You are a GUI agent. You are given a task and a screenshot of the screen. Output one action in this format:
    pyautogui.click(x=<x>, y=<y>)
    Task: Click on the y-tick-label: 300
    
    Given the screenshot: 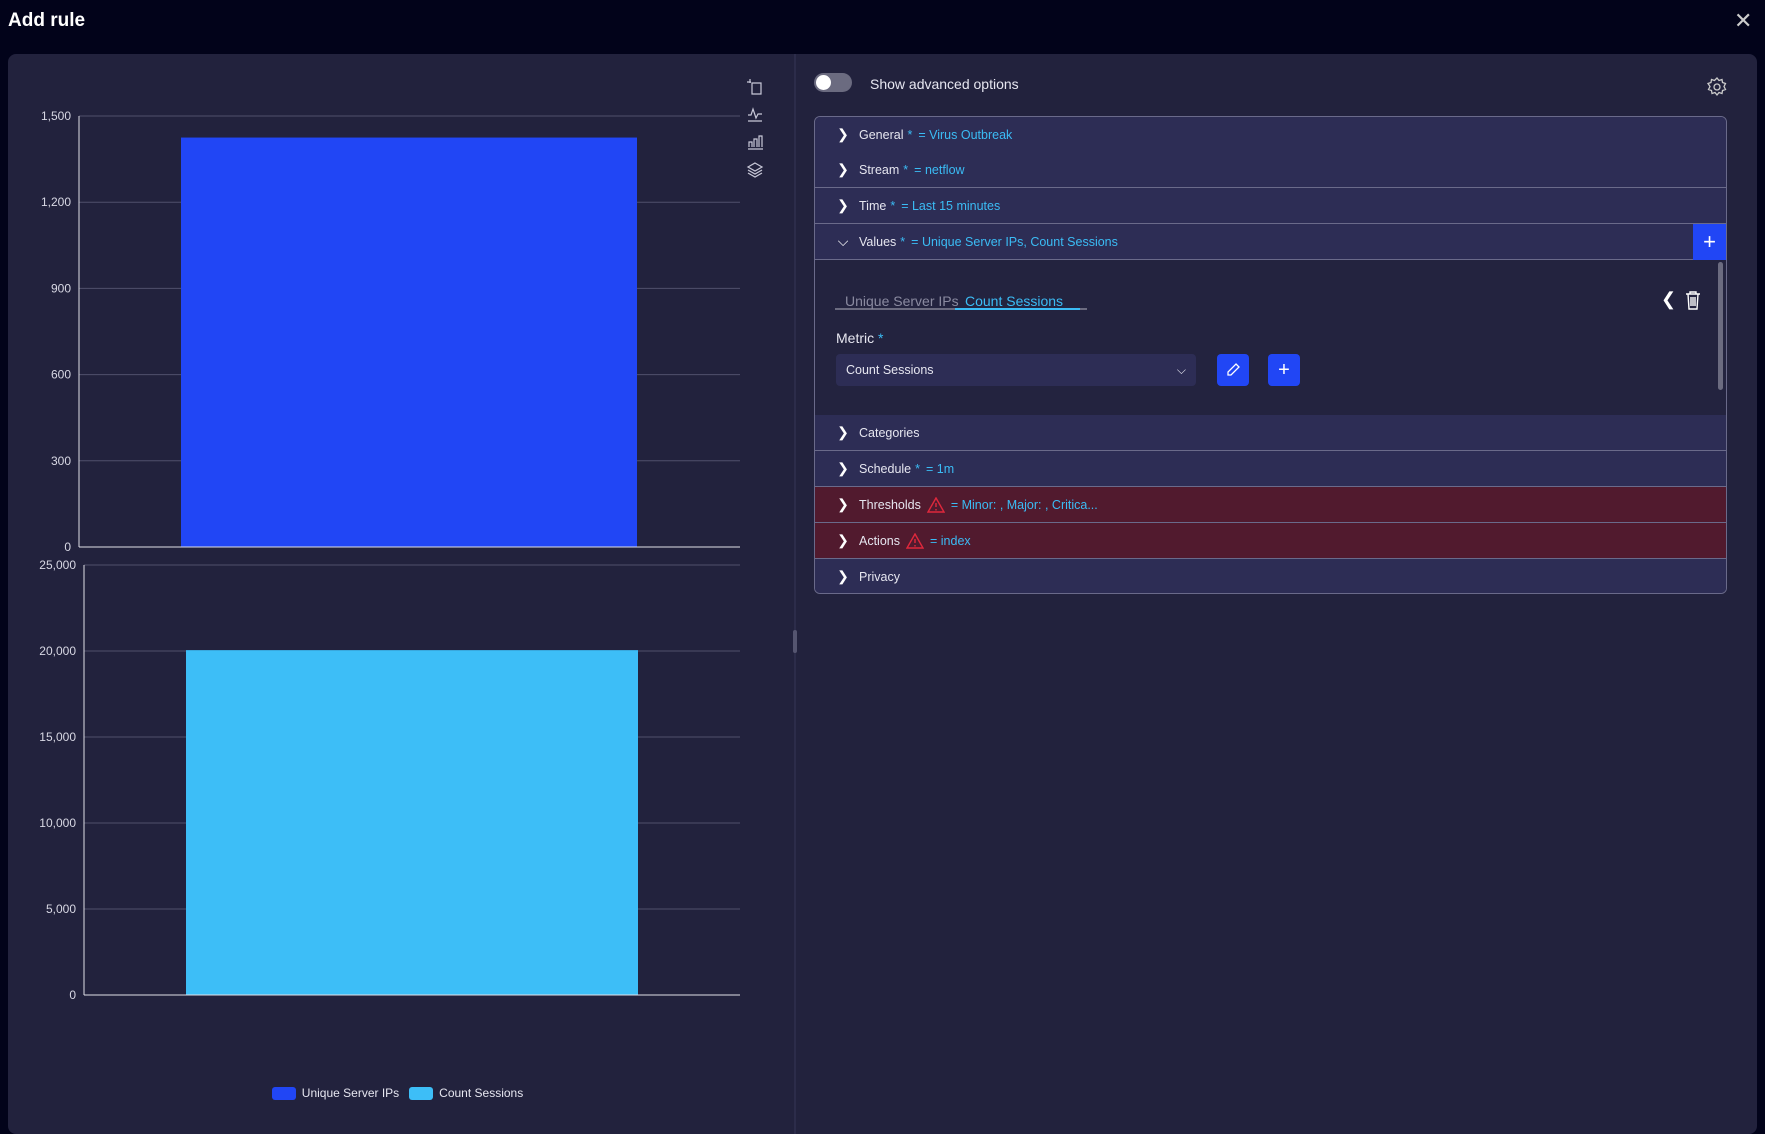 What is the action you would take?
    pyautogui.click(x=61, y=461)
    